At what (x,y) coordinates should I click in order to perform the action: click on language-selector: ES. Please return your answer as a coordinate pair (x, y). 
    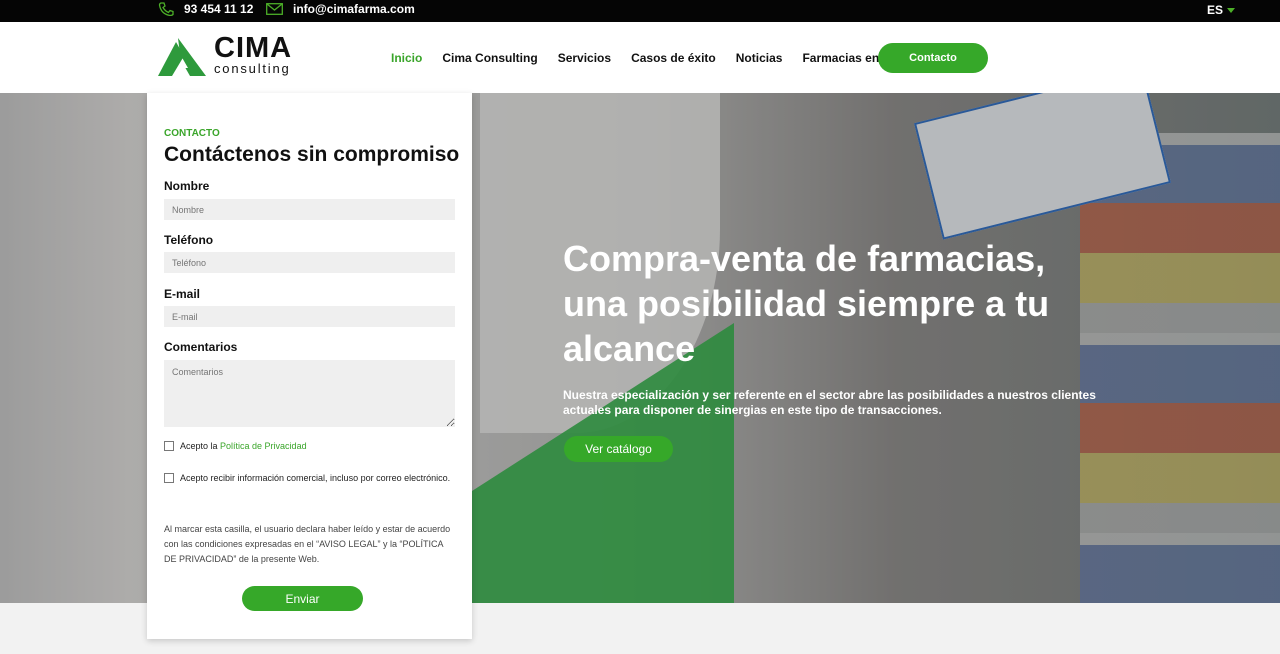
    Looking at the image, I should click on (1221, 10).